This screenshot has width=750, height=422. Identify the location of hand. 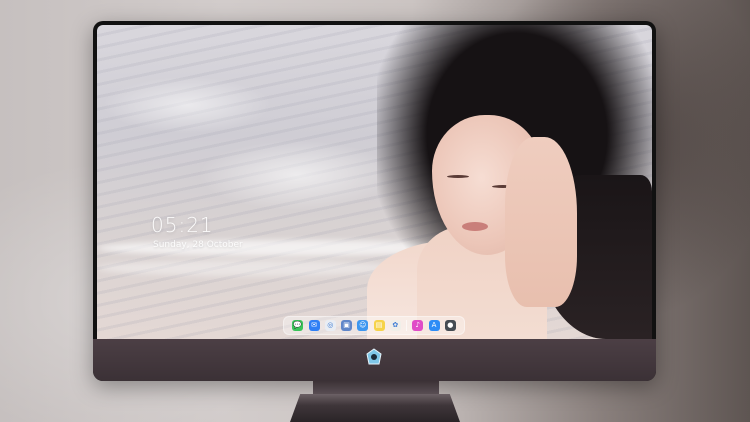
(541, 222).